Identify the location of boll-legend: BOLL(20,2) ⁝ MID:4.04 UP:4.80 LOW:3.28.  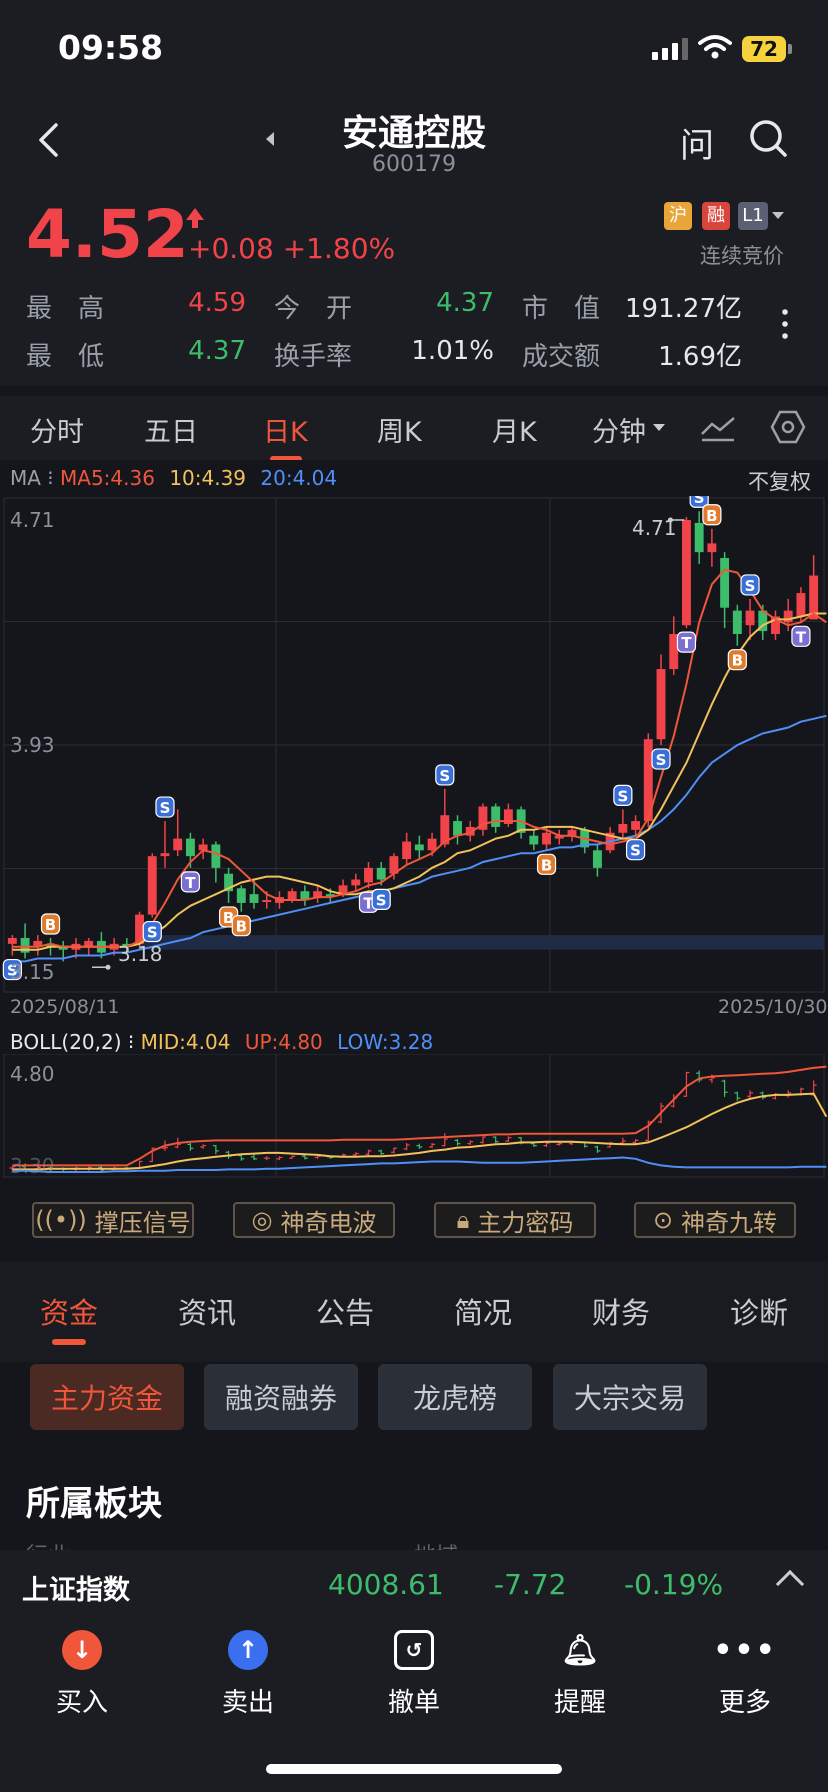
(222, 1042).